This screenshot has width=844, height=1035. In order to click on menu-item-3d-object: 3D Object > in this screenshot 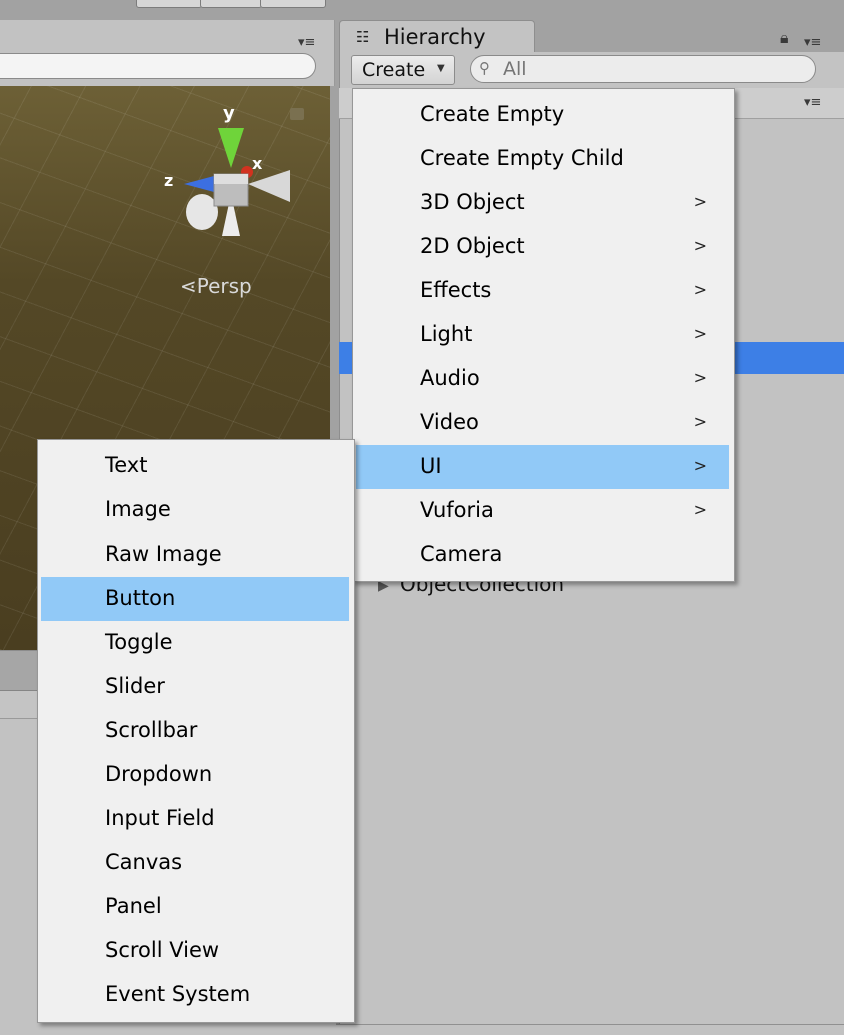, I will do `click(542, 203)`.